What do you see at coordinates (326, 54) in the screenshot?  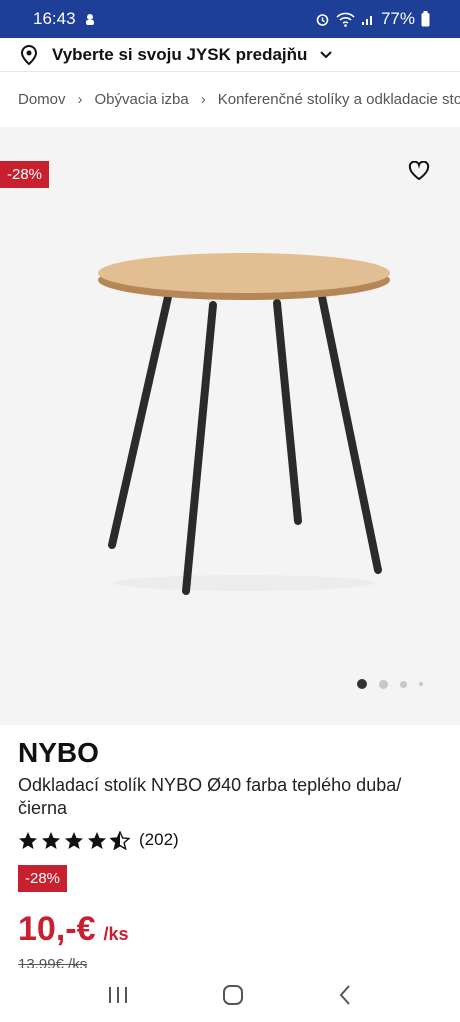 I see `chevron-down-icon` at bounding box center [326, 54].